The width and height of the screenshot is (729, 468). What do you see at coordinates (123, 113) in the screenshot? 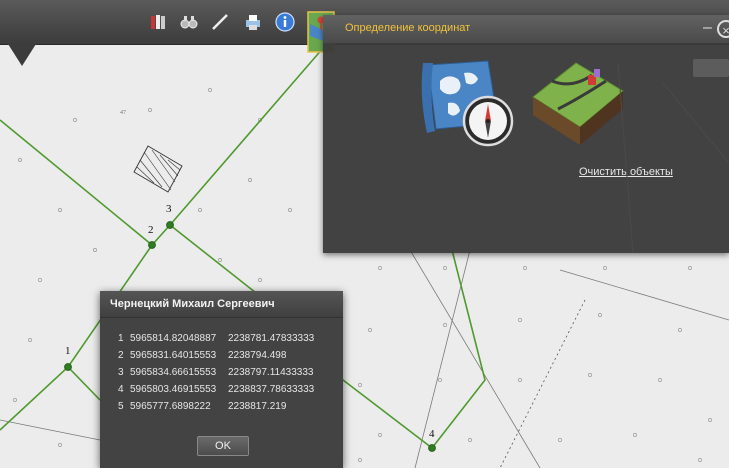
I see `parcel-number-label: 47` at bounding box center [123, 113].